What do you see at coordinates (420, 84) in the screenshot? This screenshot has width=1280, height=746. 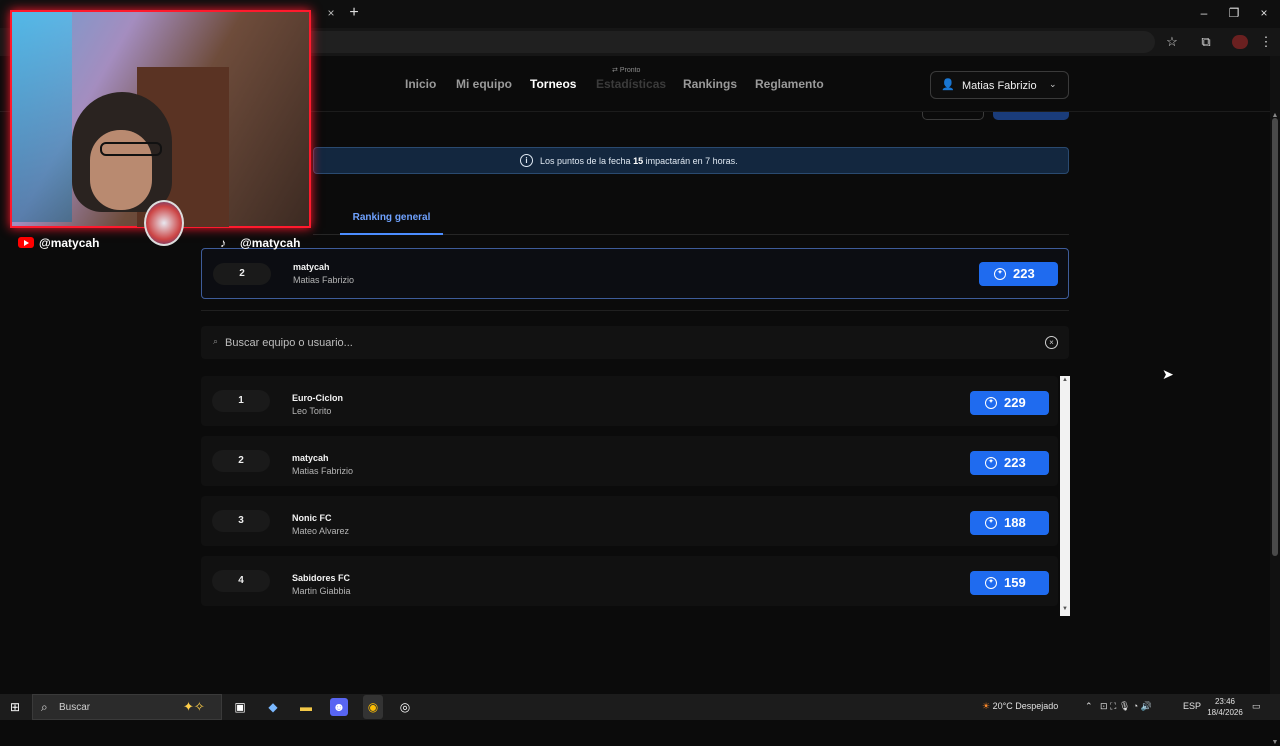 I see `nav-inicio: Inicio` at bounding box center [420, 84].